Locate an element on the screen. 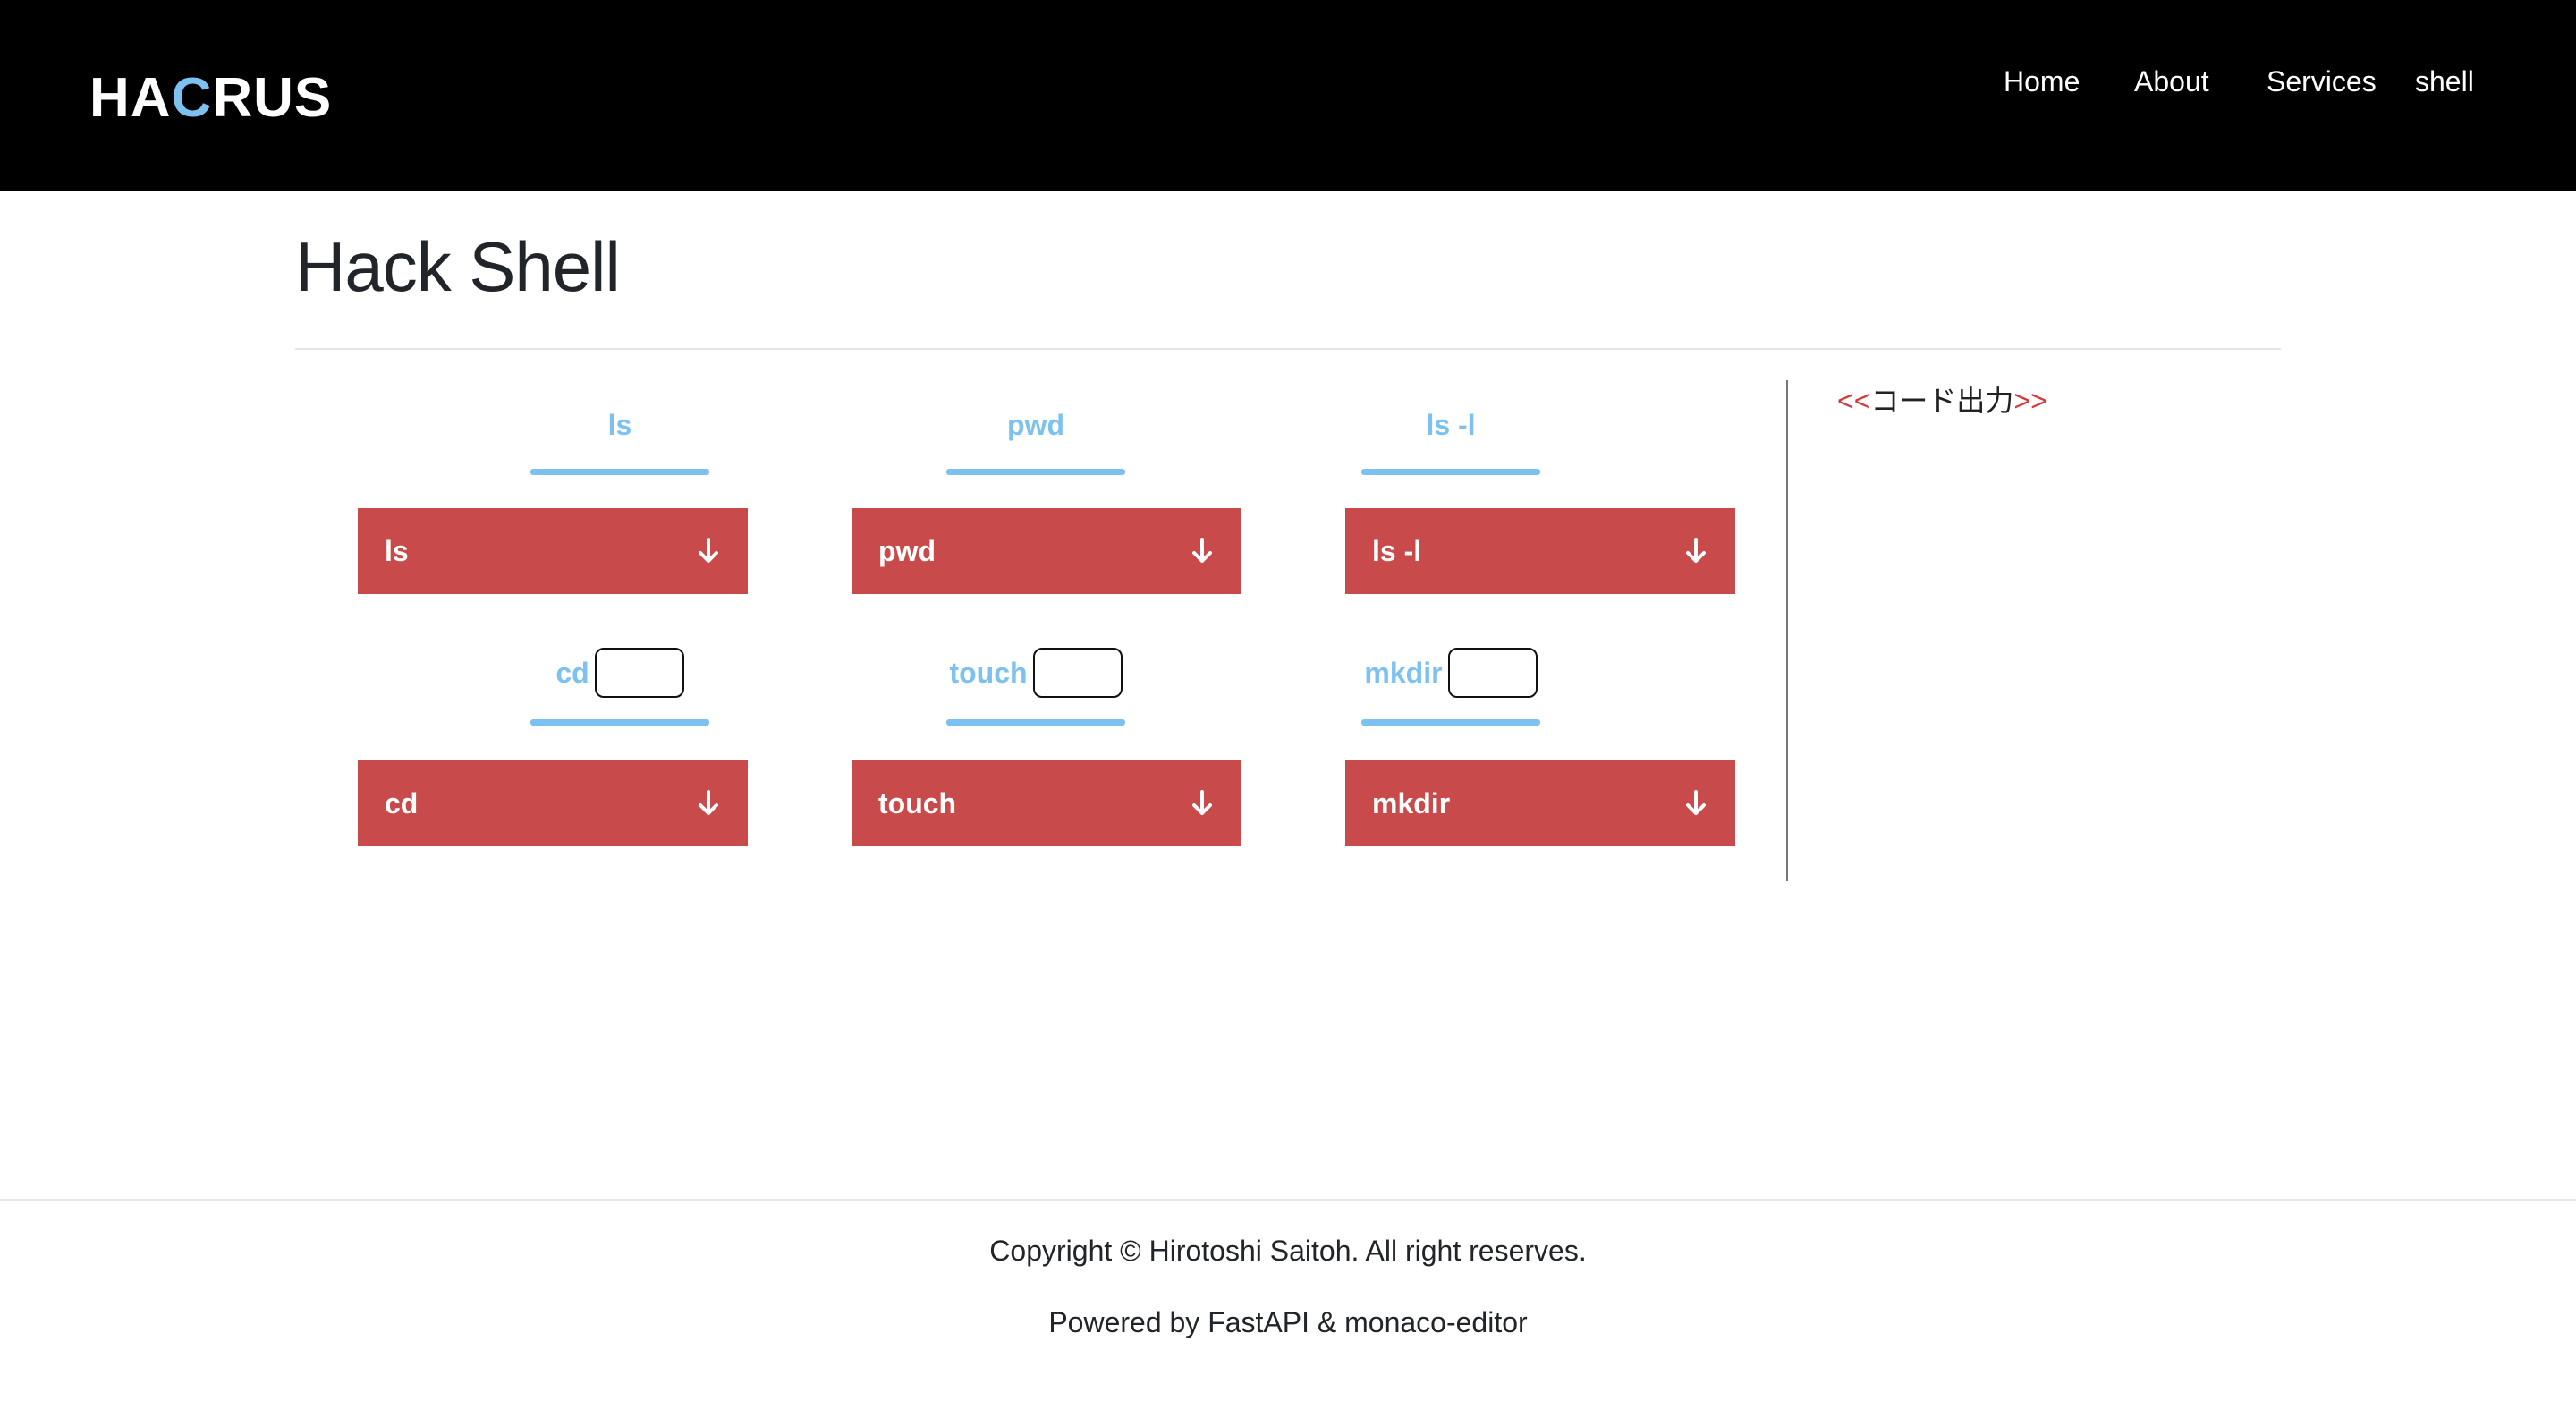 The height and width of the screenshot is (1410, 2576). nav-shell: shell is located at coordinates (2444, 82).